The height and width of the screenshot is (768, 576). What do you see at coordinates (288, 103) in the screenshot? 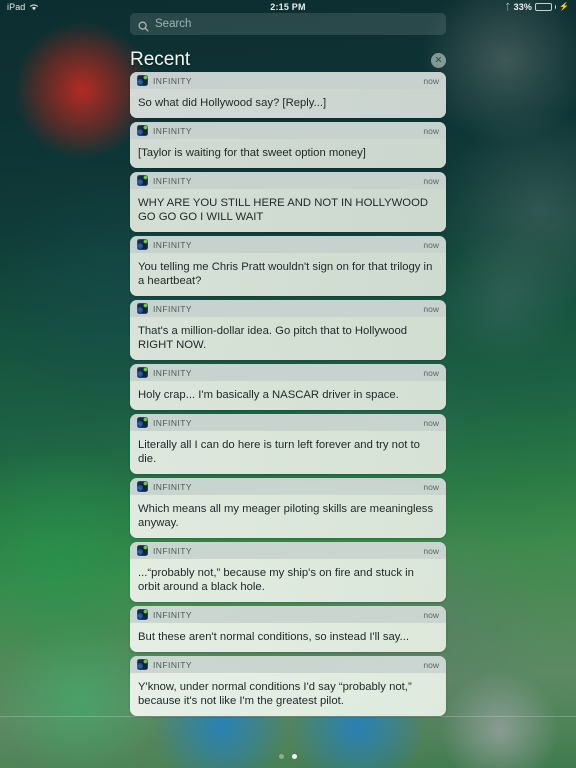
I see `notification-message: So what did Hollywood say? [Reply...]` at bounding box center [288, 103].